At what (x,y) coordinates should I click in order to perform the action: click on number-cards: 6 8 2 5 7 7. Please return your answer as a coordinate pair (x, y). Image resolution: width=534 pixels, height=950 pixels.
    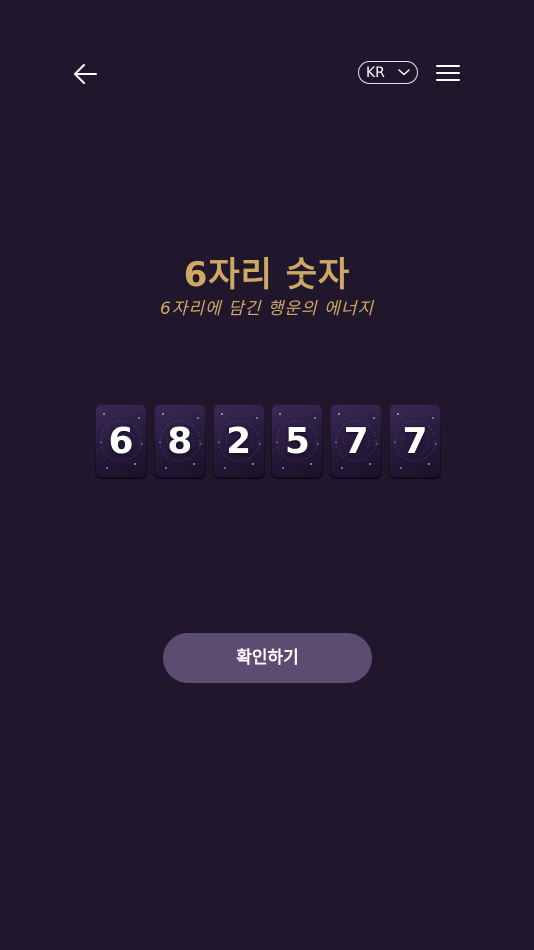
    Looking at the image, I should click on (268, 442).